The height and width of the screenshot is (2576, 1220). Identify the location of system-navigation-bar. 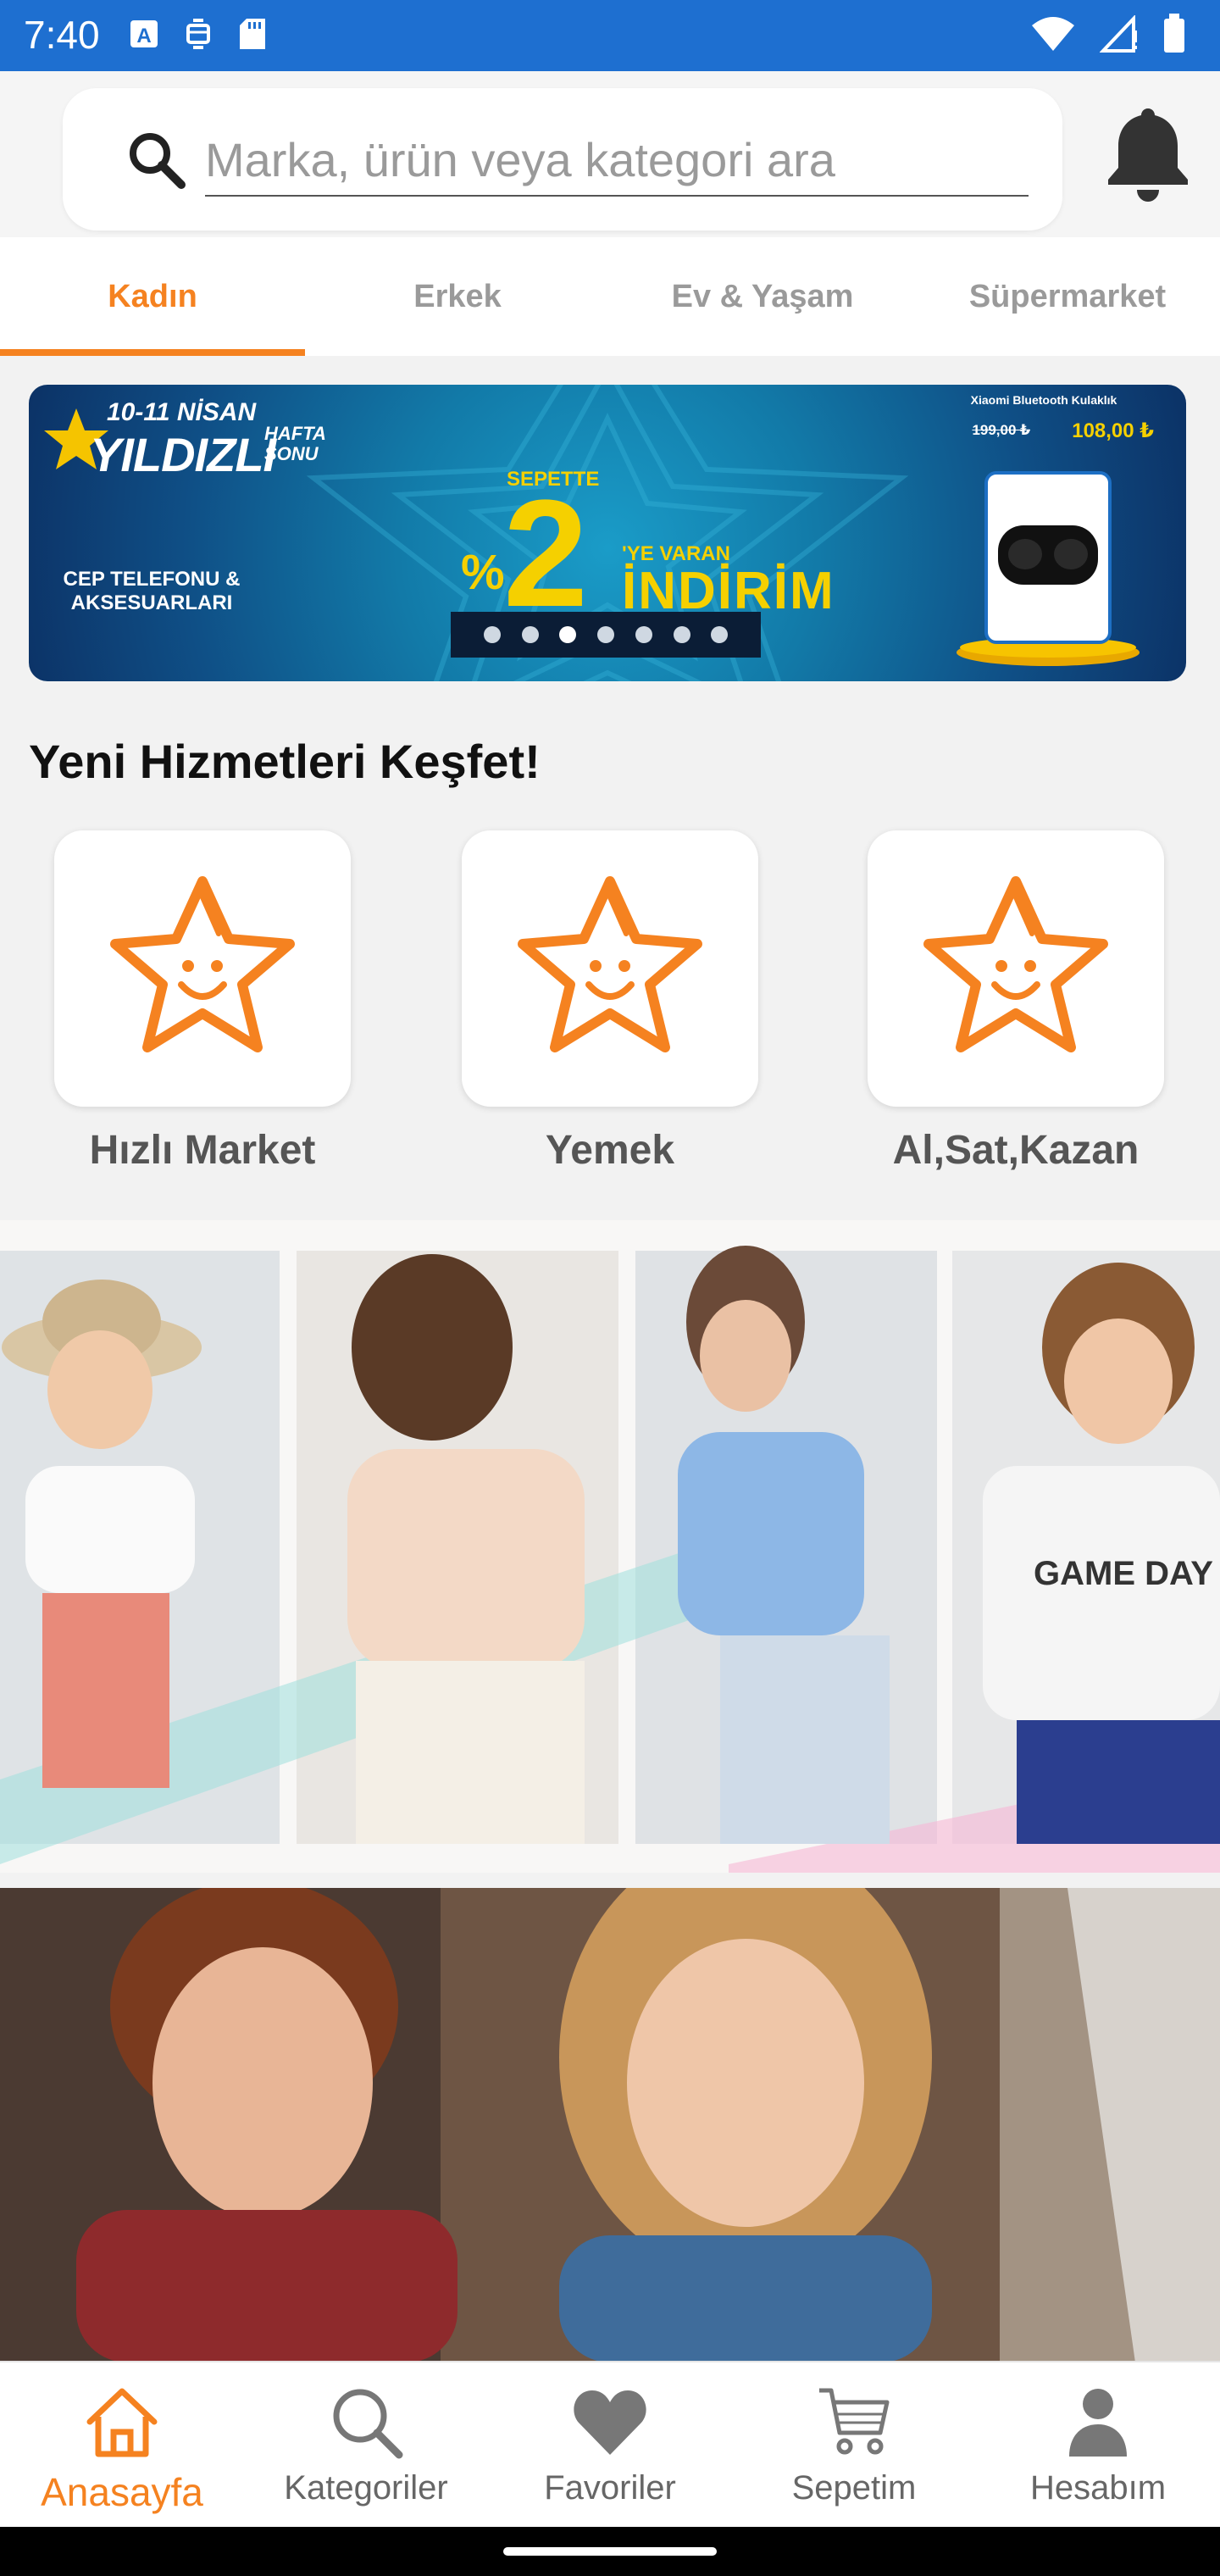
(610, 2551).